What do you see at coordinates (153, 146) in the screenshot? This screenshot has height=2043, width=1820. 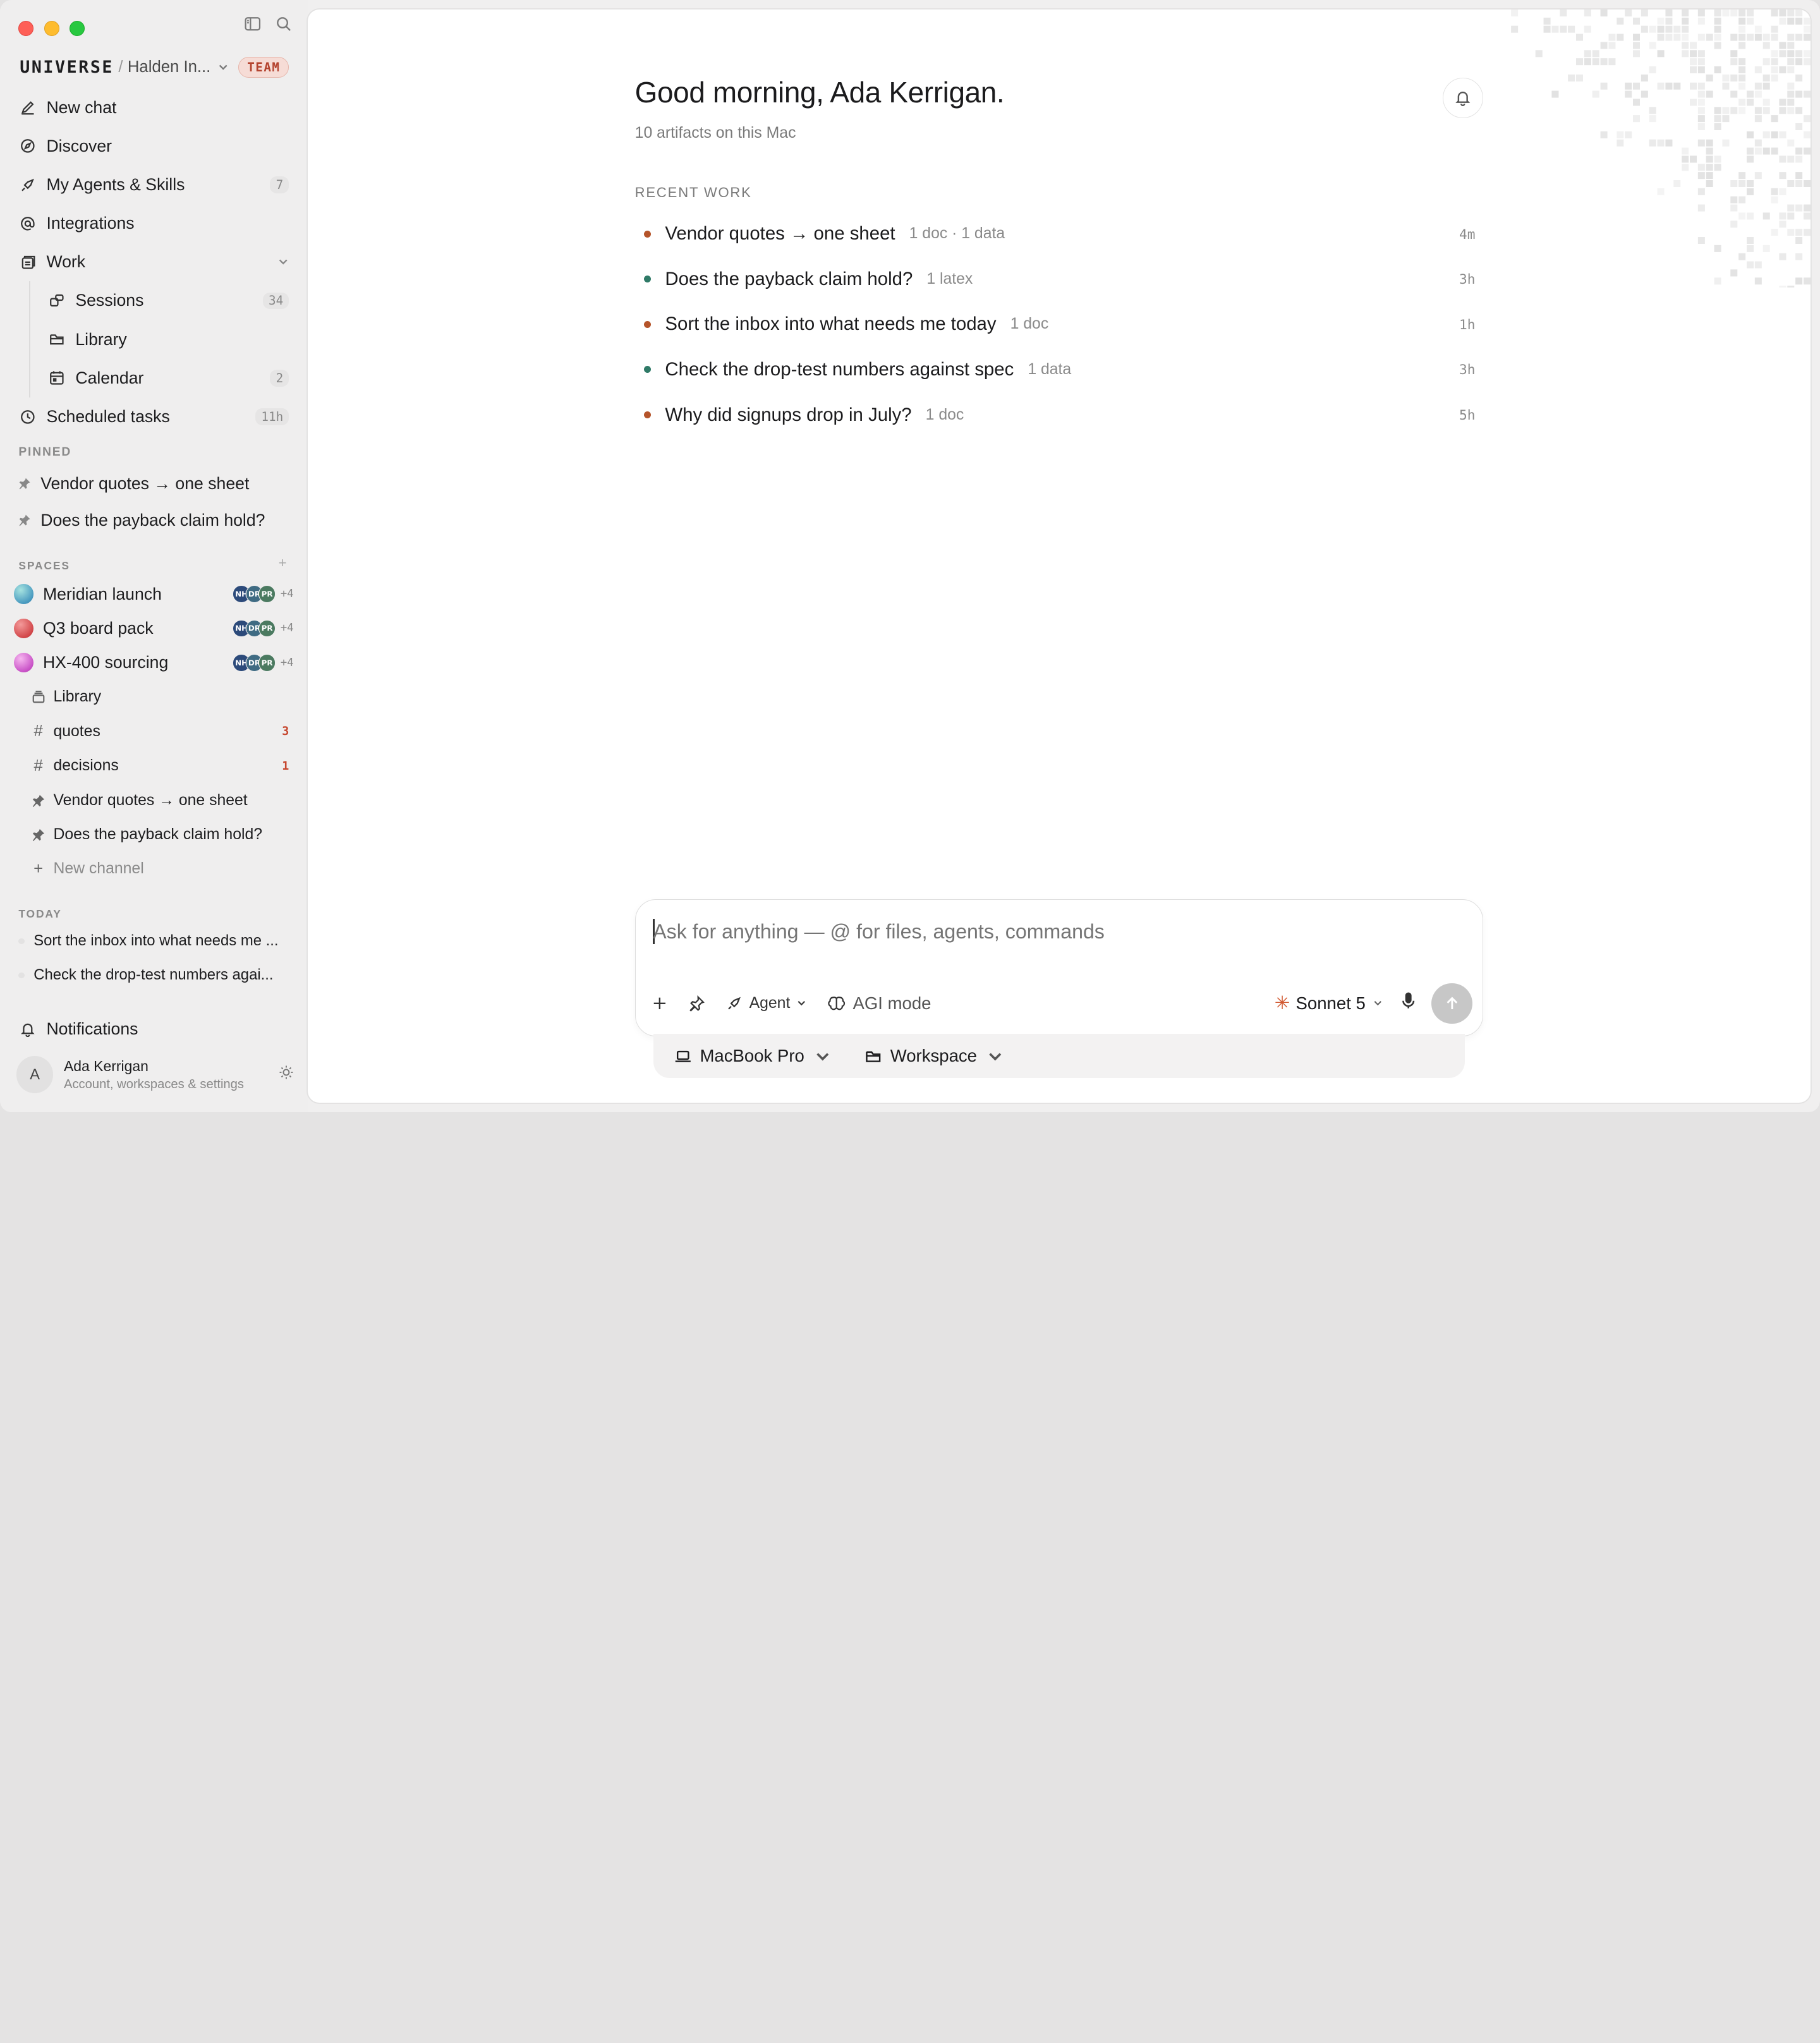 I see `nav-discover: Discover` at bounding box center [153, 146].